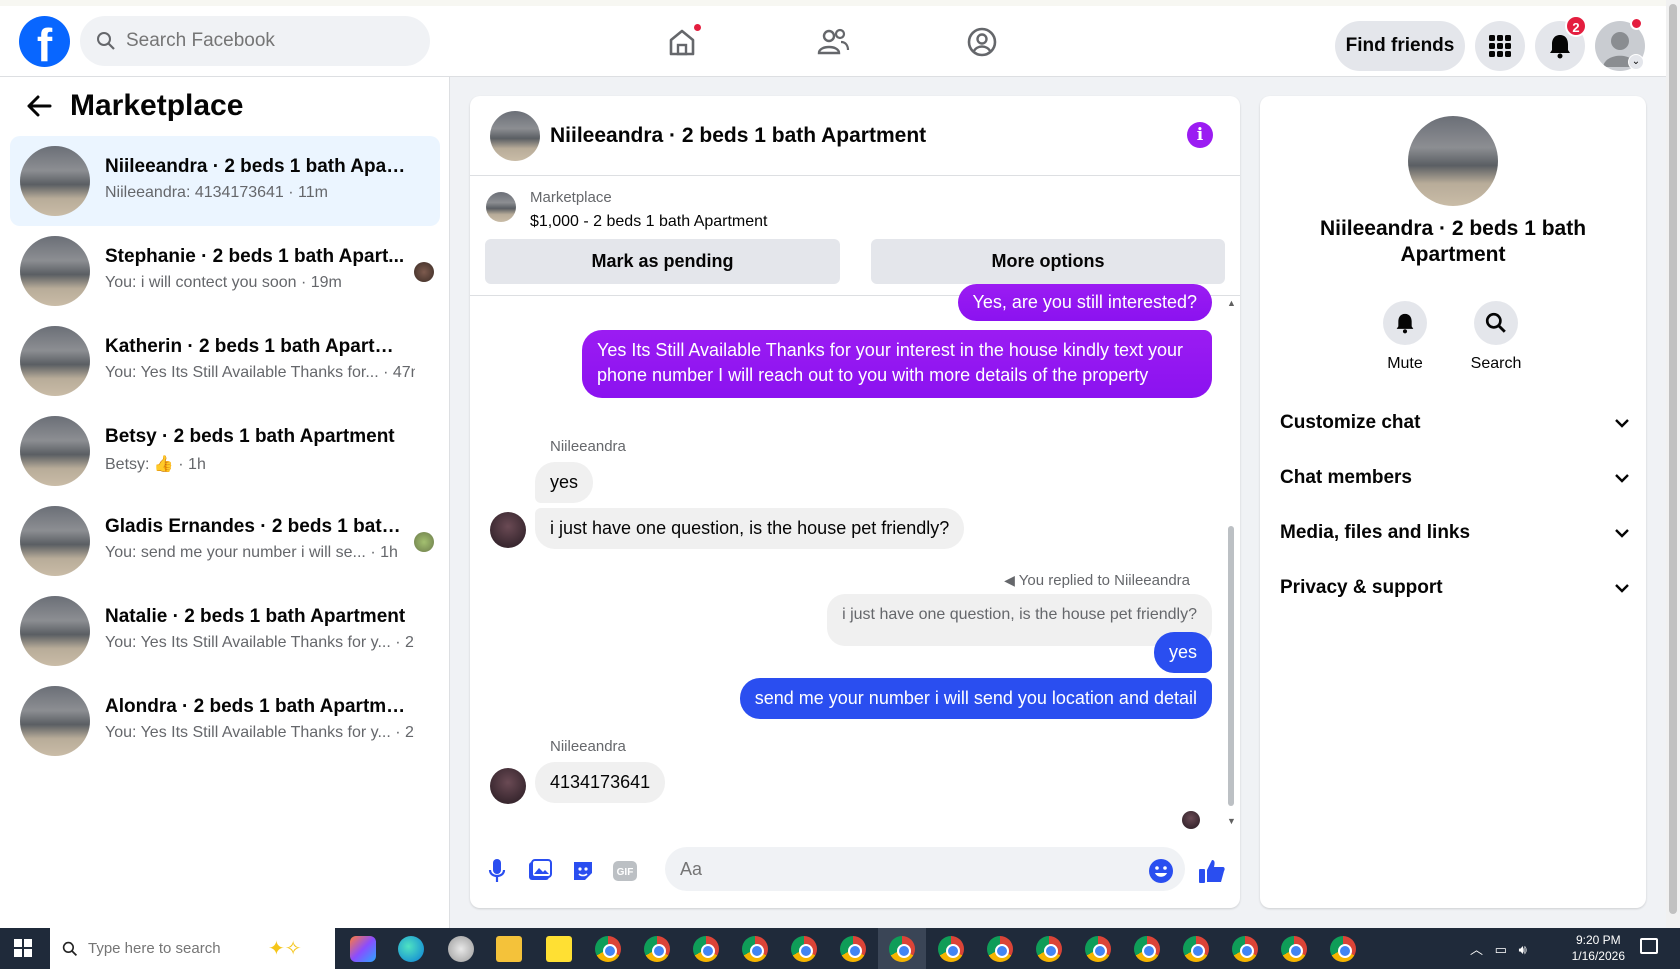 The width and height of the screenshot is (1680, 969). I want to click on scroll-up-icon: ▲, so click(1231, 303).